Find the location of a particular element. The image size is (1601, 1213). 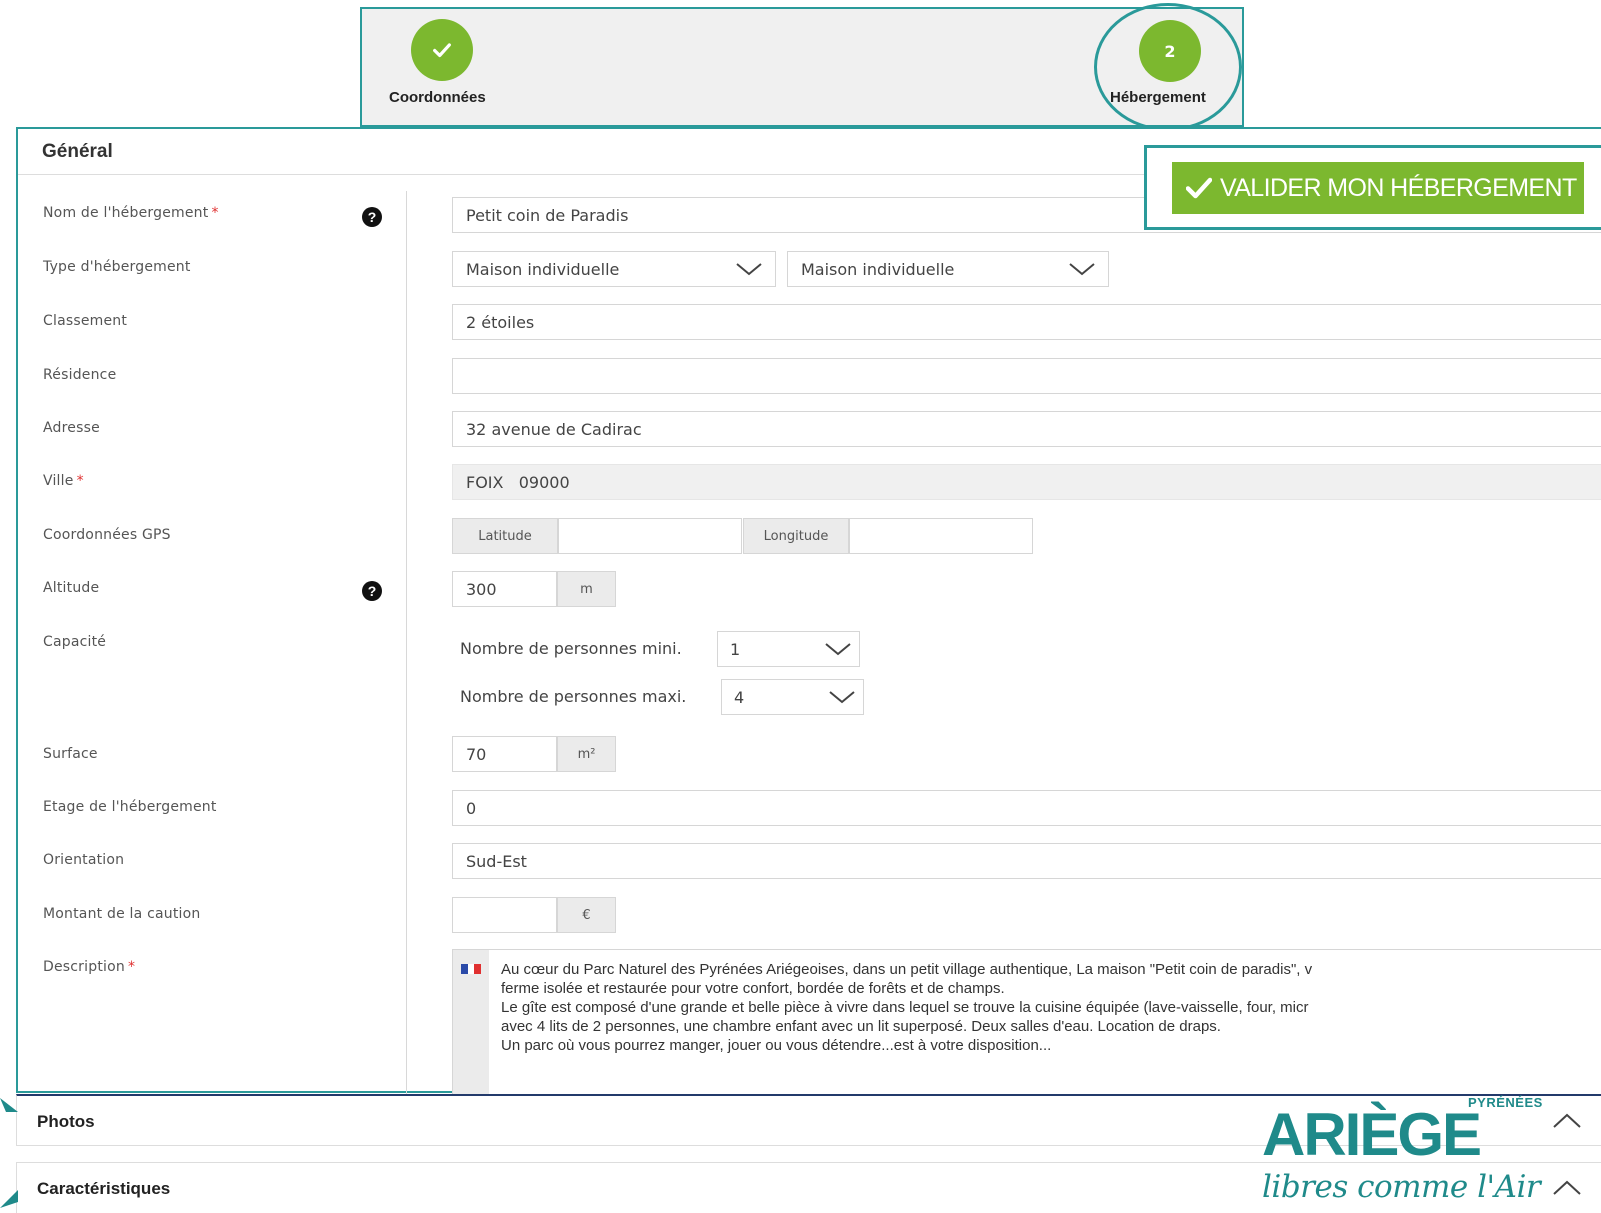

latitude-addon: Latitude is located at coordinates (505, 536).